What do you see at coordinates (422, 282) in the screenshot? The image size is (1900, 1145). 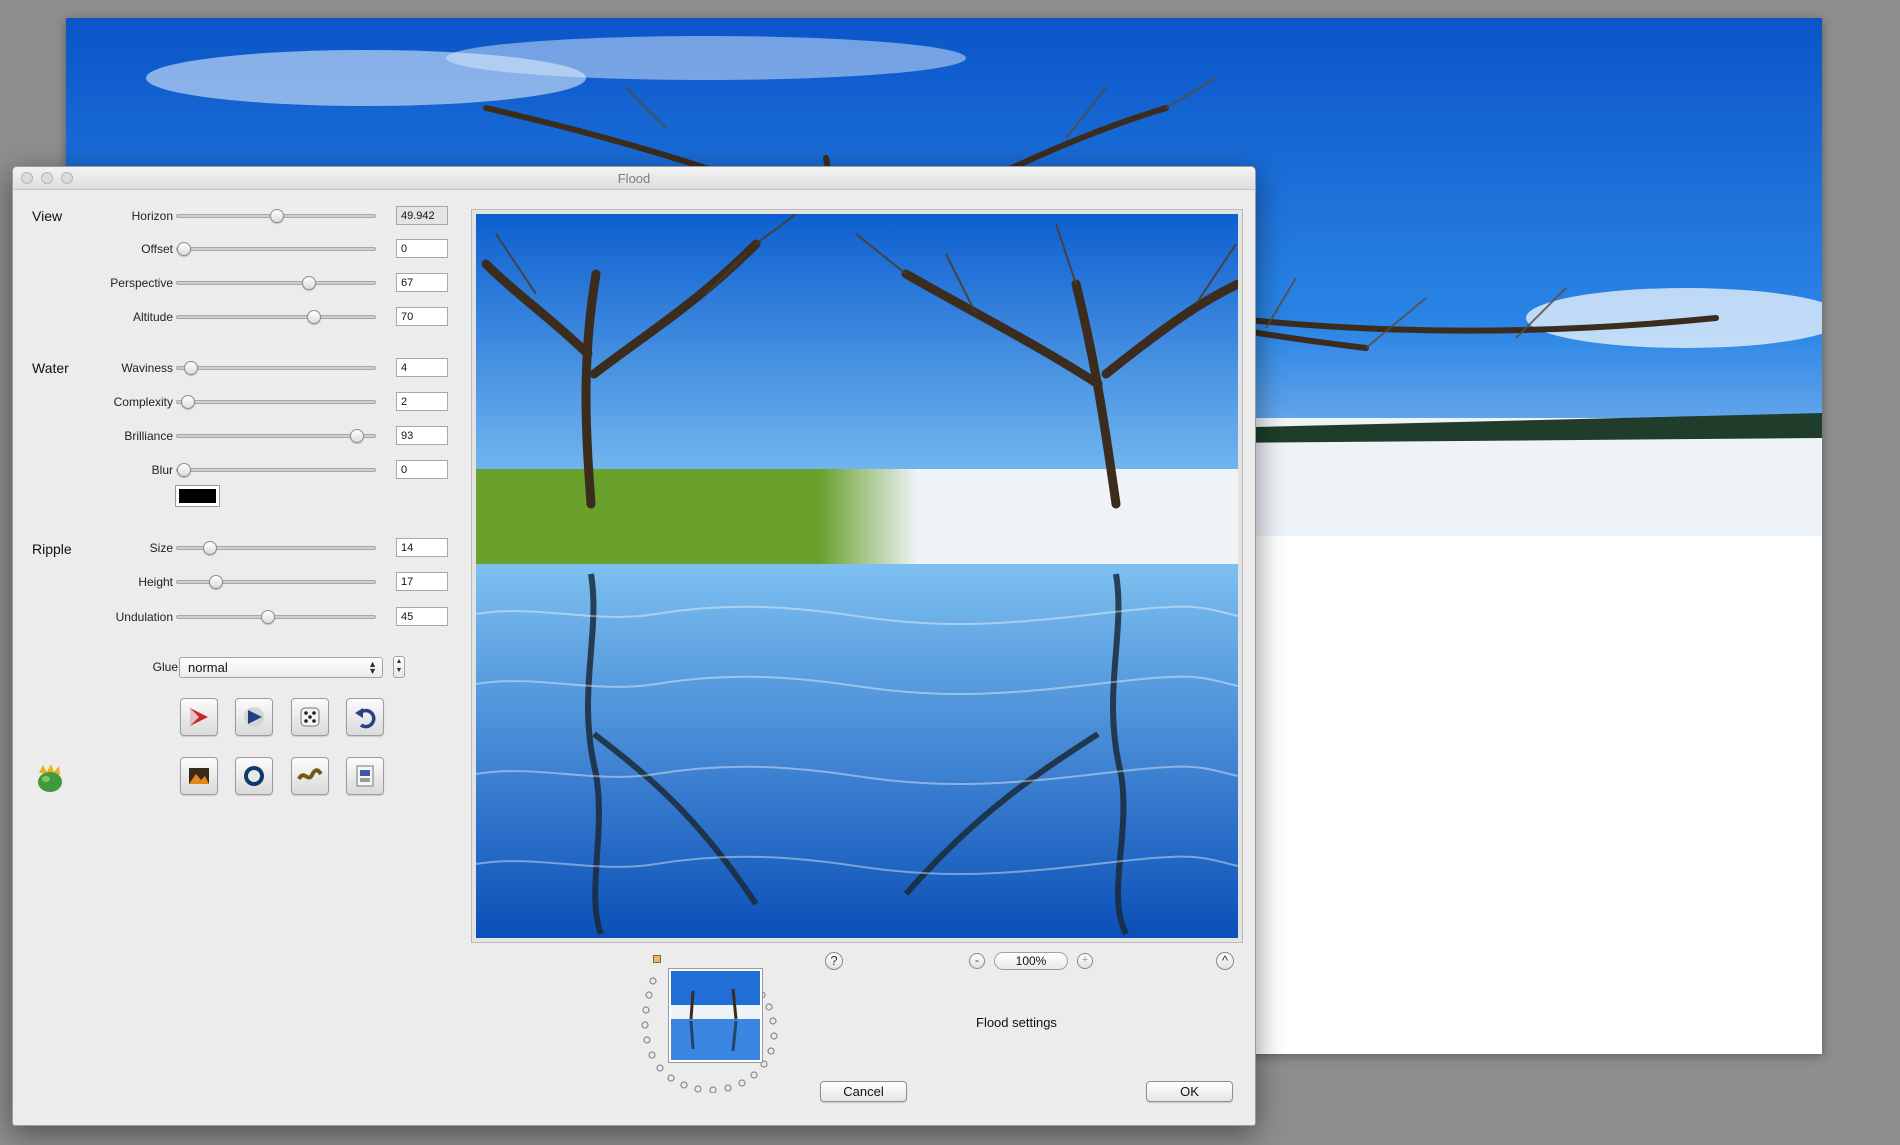 I see `perspective-field` at bounding box center [422, 282].